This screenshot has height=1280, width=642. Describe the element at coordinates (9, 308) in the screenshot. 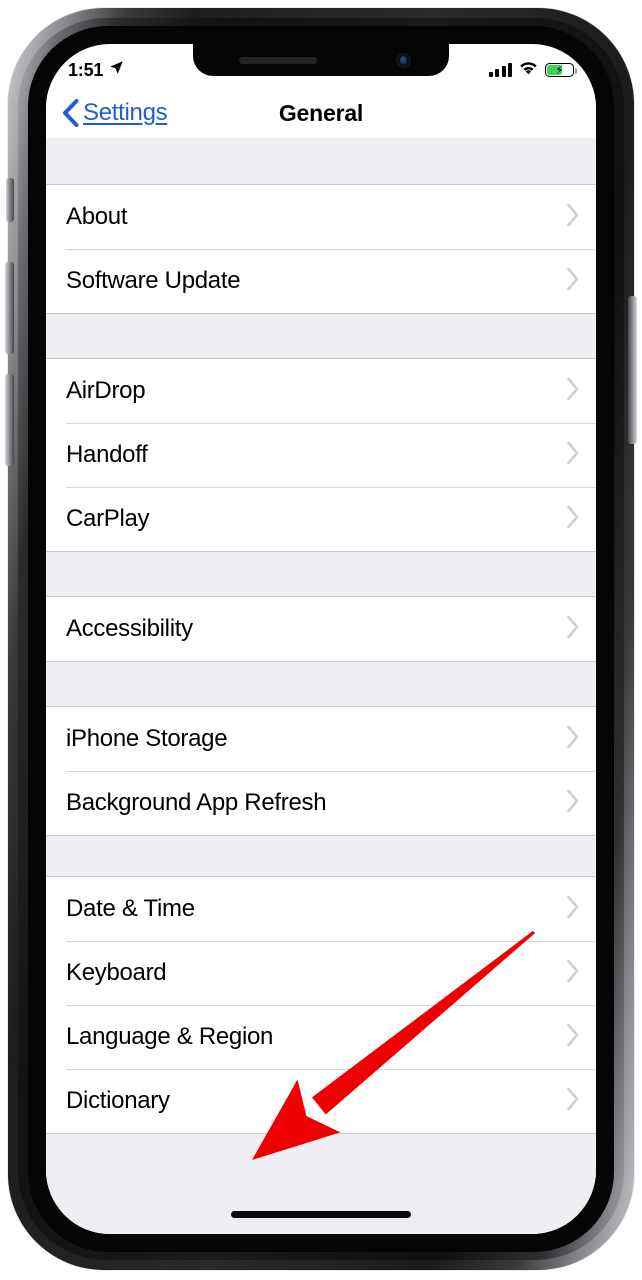

I see `volume-up-button` at that location.